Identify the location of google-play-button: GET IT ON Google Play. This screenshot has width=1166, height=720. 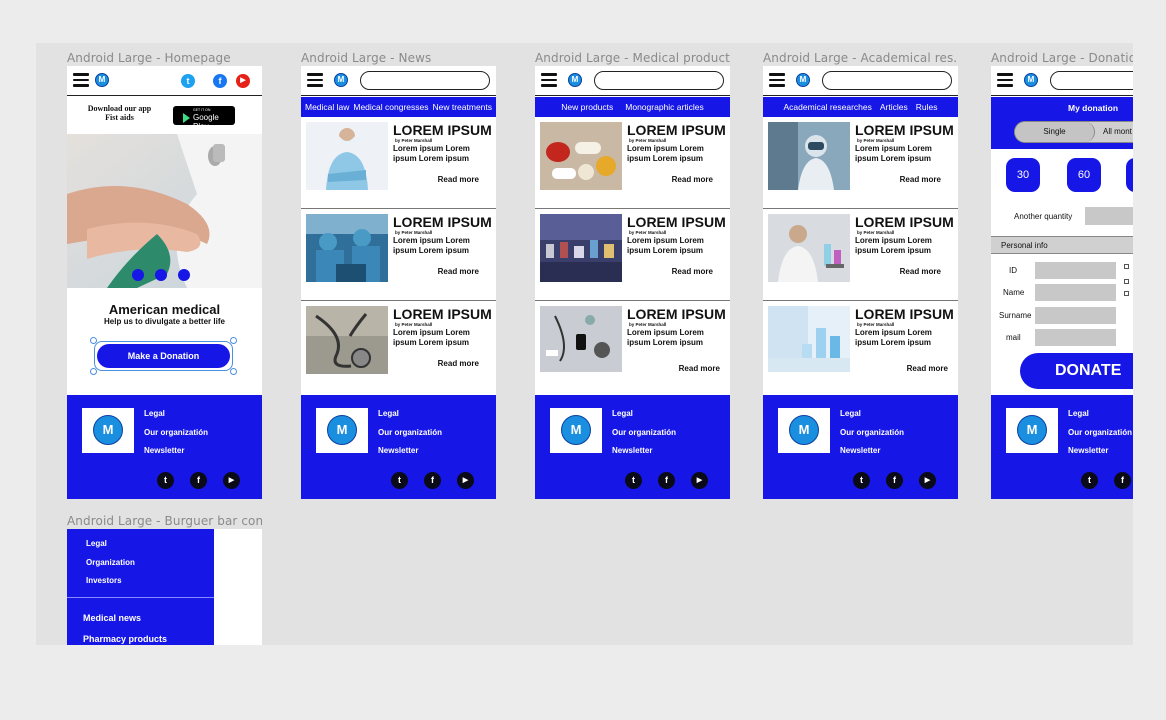
(204, 118).